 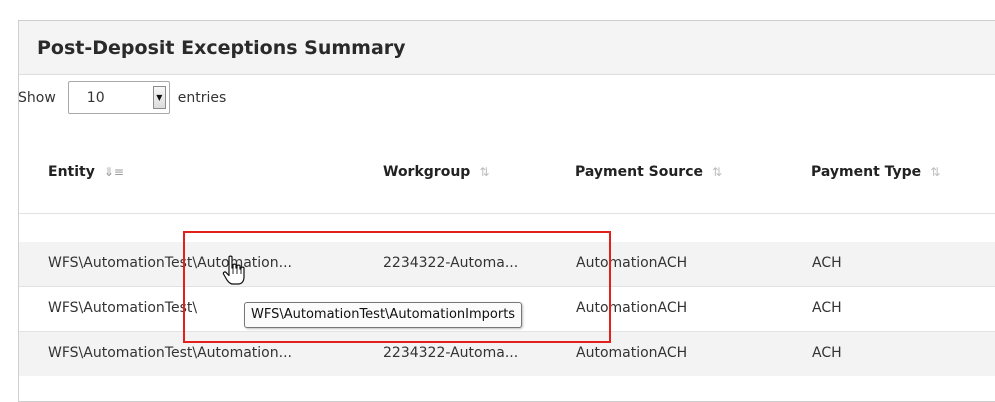 What do you see at coordinates (95, 98) in the screenshot?
I see `entries-select-value: 10` at bounding box center [95, 98].